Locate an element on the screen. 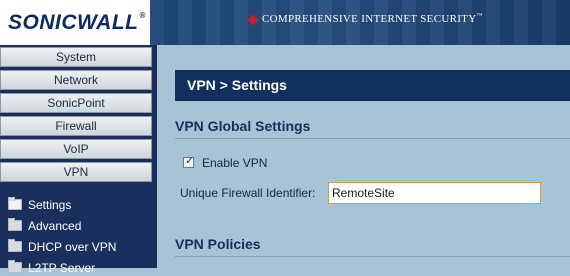 The height and width of the screenshot is (276, 570). sidebar-item-label: Advanced is located at coordinates (55, 226).